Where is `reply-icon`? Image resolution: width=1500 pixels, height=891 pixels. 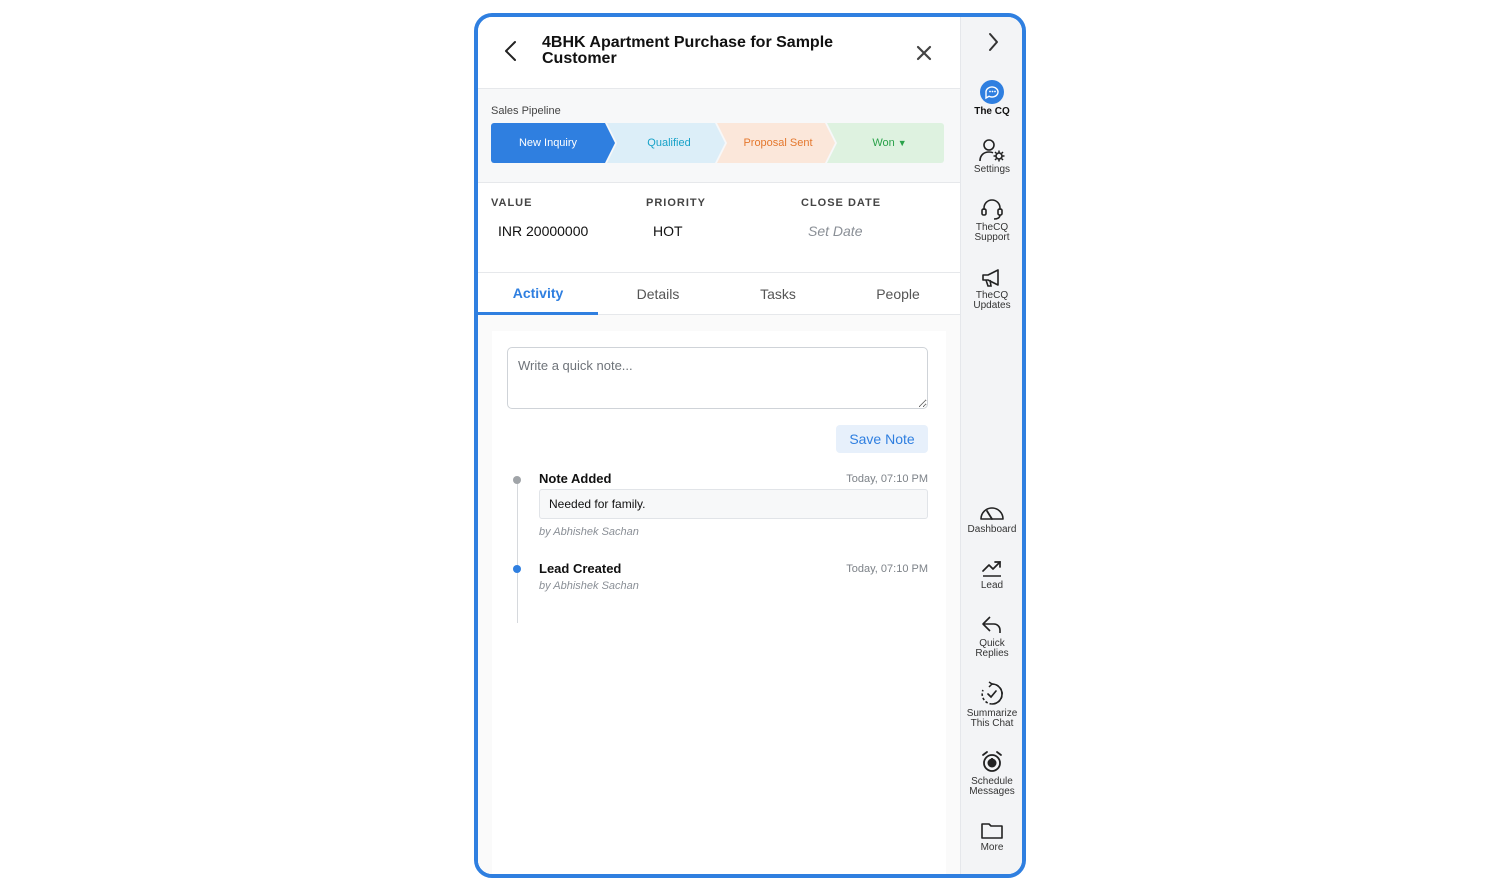 reply-icon is located at coordinates (991, 624).